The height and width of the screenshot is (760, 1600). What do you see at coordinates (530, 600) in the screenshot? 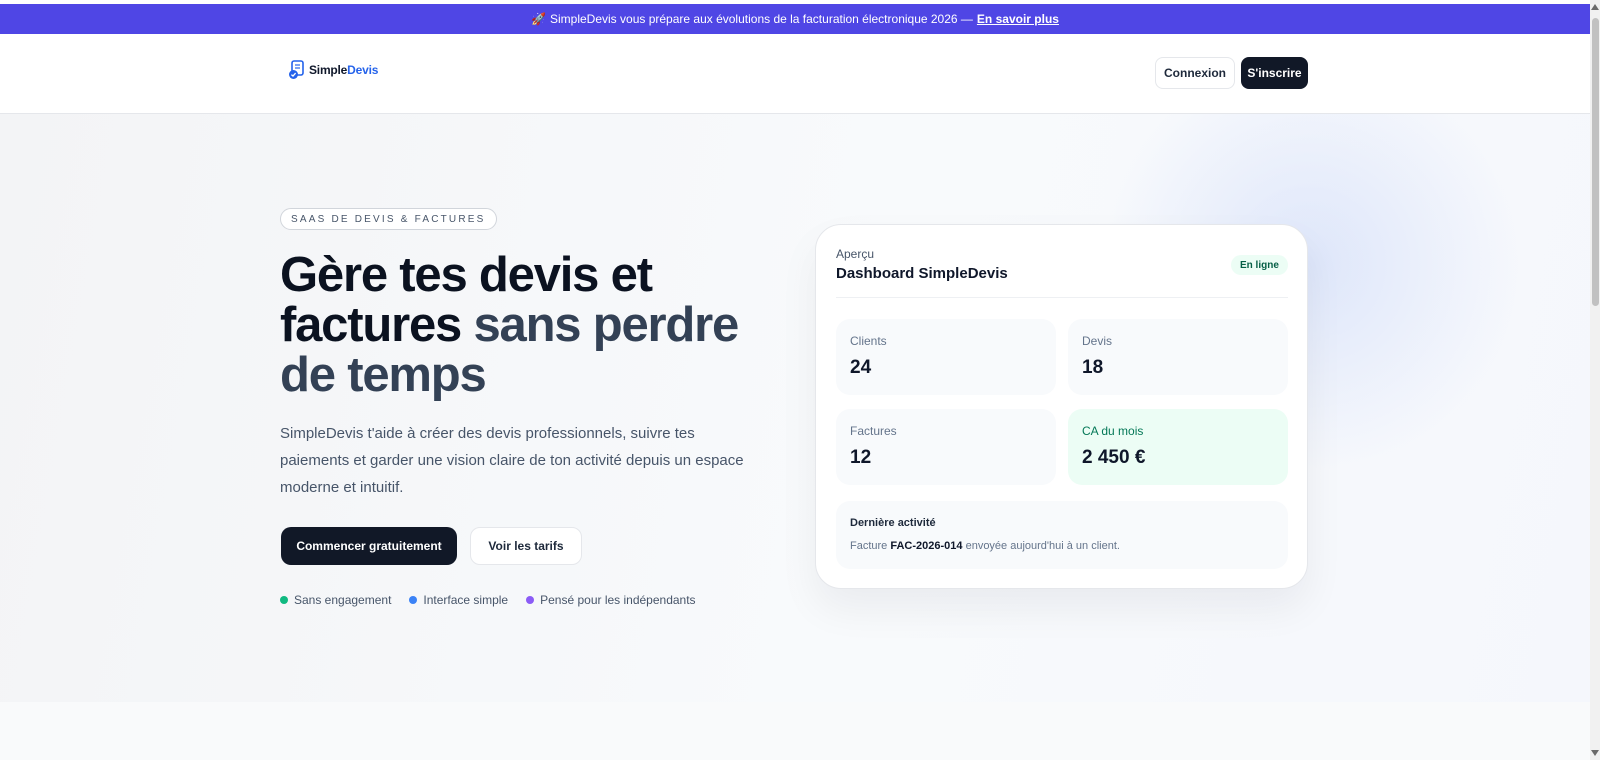
I see `purple-dot-icon` at bounding box center [530, 600].